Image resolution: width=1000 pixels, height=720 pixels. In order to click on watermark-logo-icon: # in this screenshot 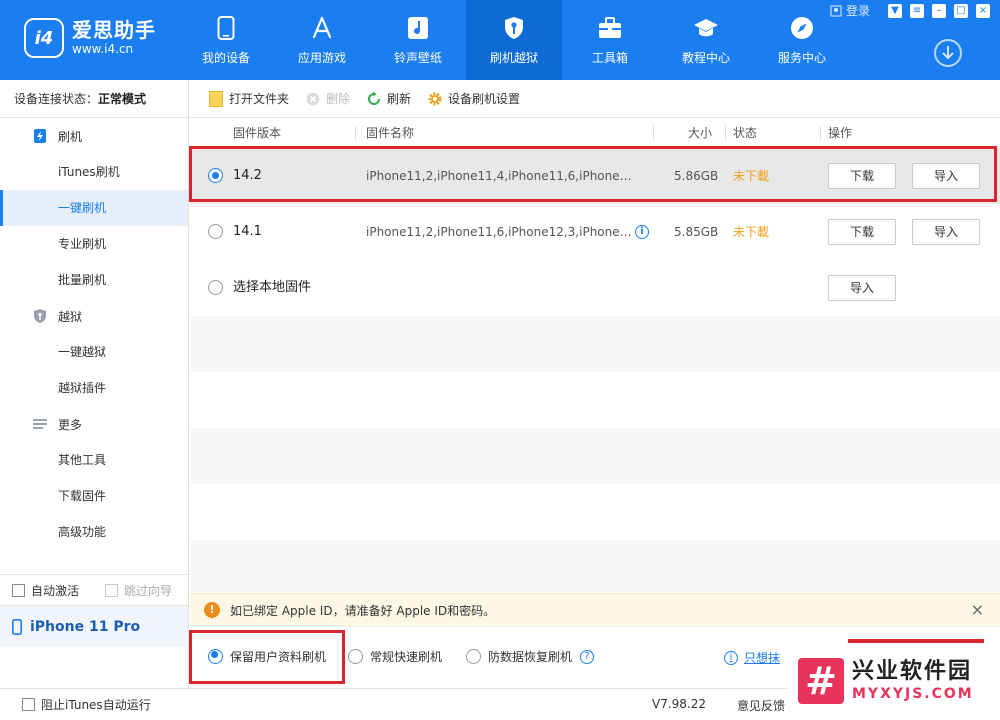, I will do `click(821, 681)`.